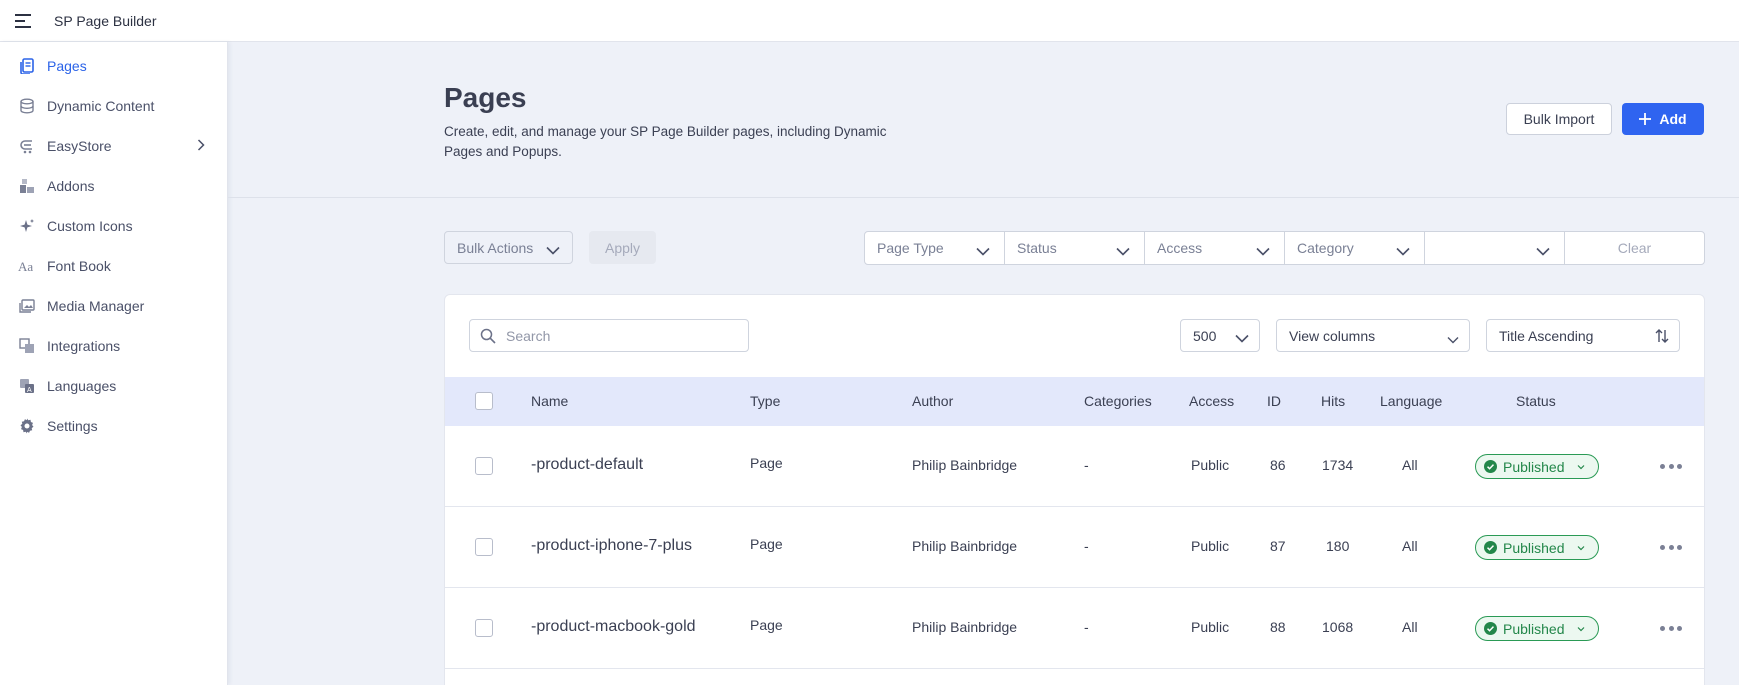  What do you see at coordinates (25, 266) in the screenshot?
I see `svg-text: Aa` at bounding box center [25, 266].